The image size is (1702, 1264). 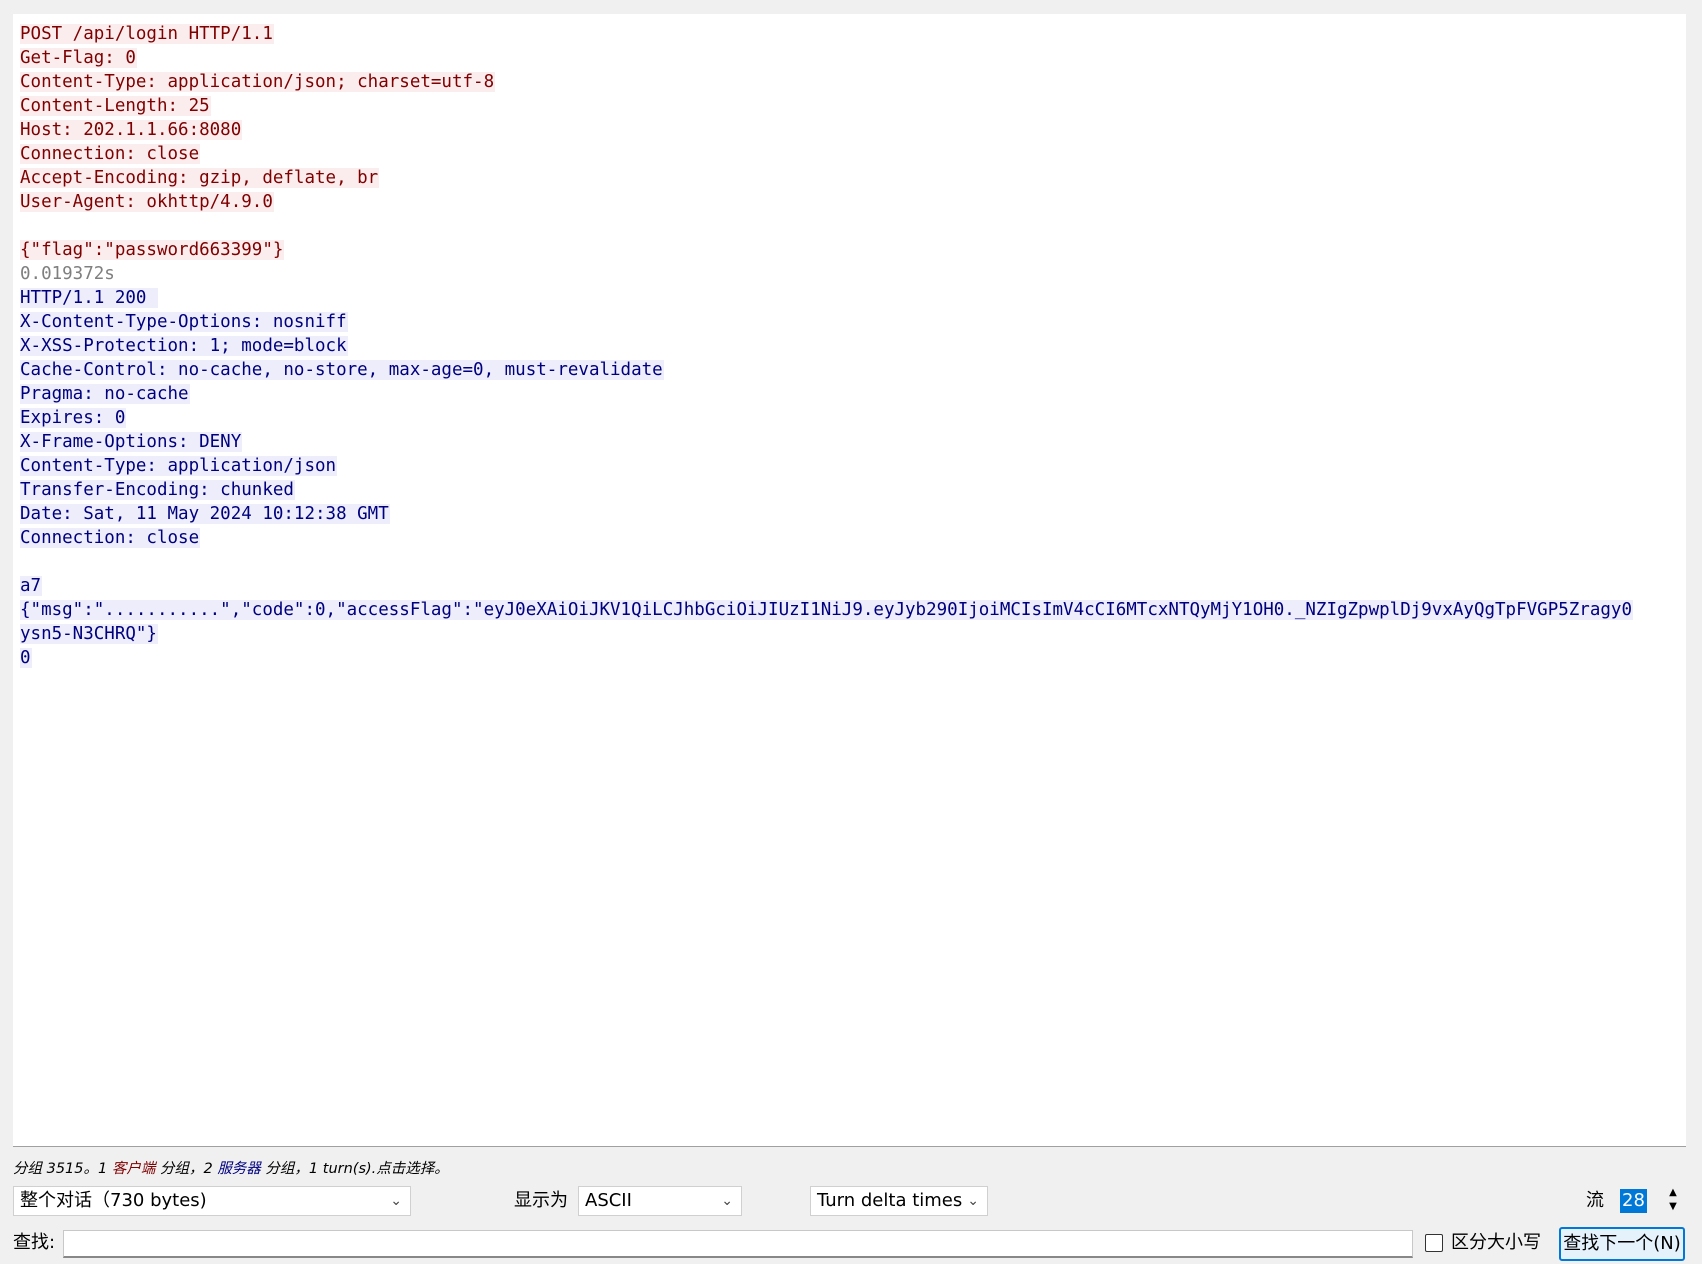 I want to click on server-line: HTTP/1.1 200, so click(x=849, y=298).